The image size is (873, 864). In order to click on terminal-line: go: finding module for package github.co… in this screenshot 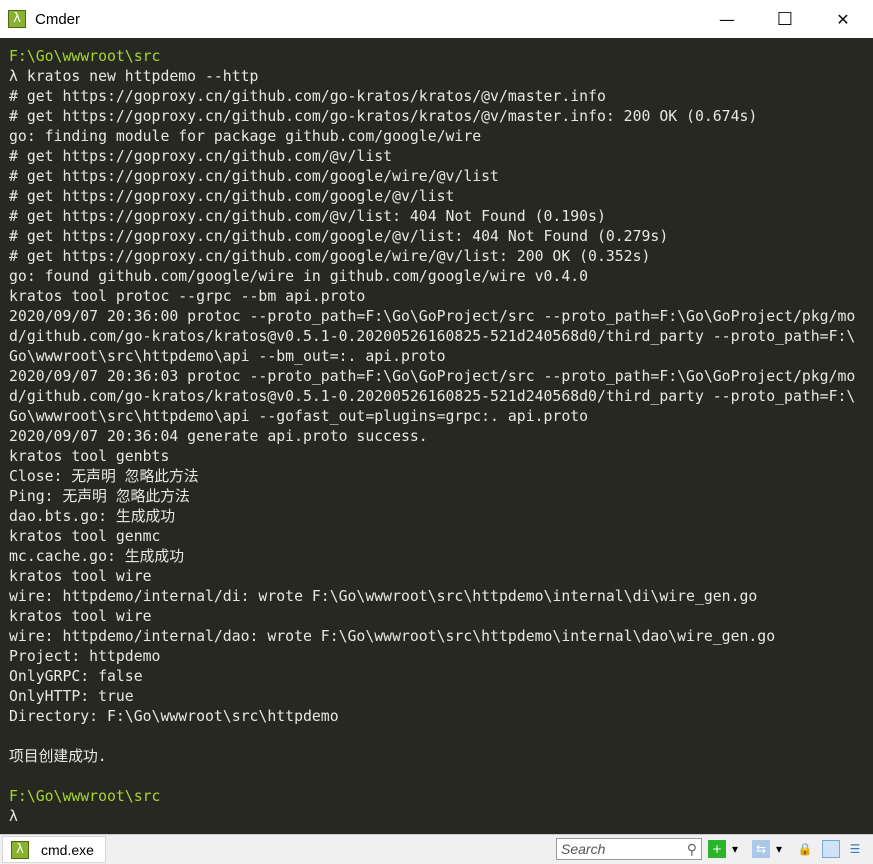, I will do `click(245, 136)`.